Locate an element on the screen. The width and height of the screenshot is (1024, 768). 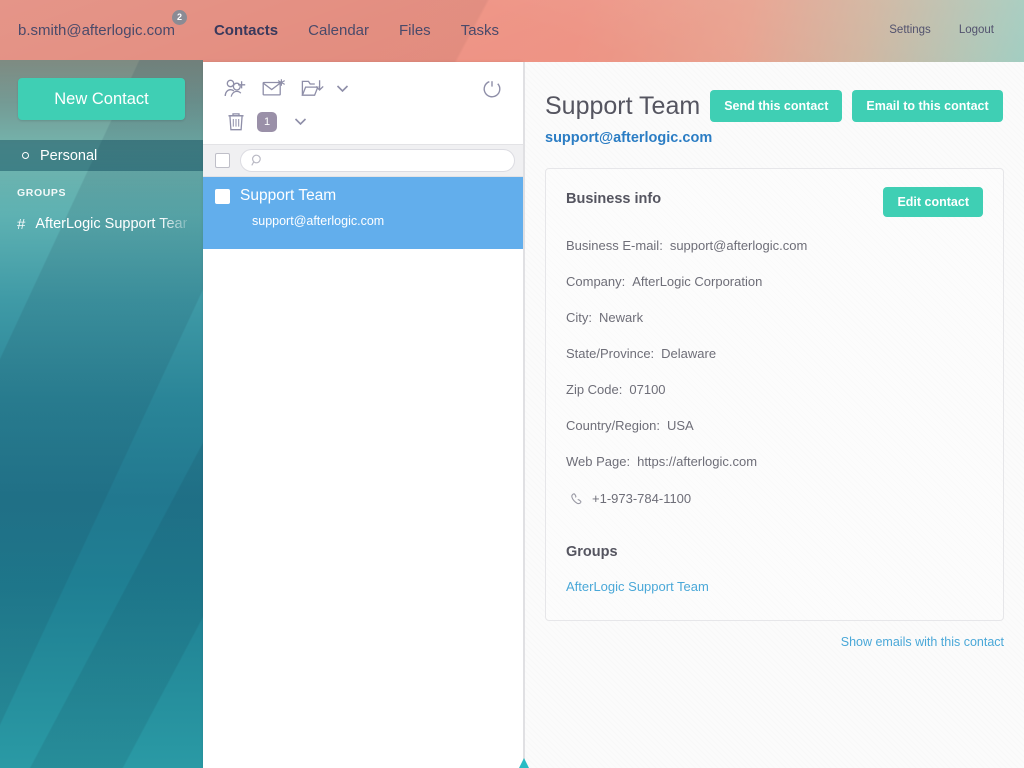
groups-section-title: Groups is located at coordinates (592, 552).